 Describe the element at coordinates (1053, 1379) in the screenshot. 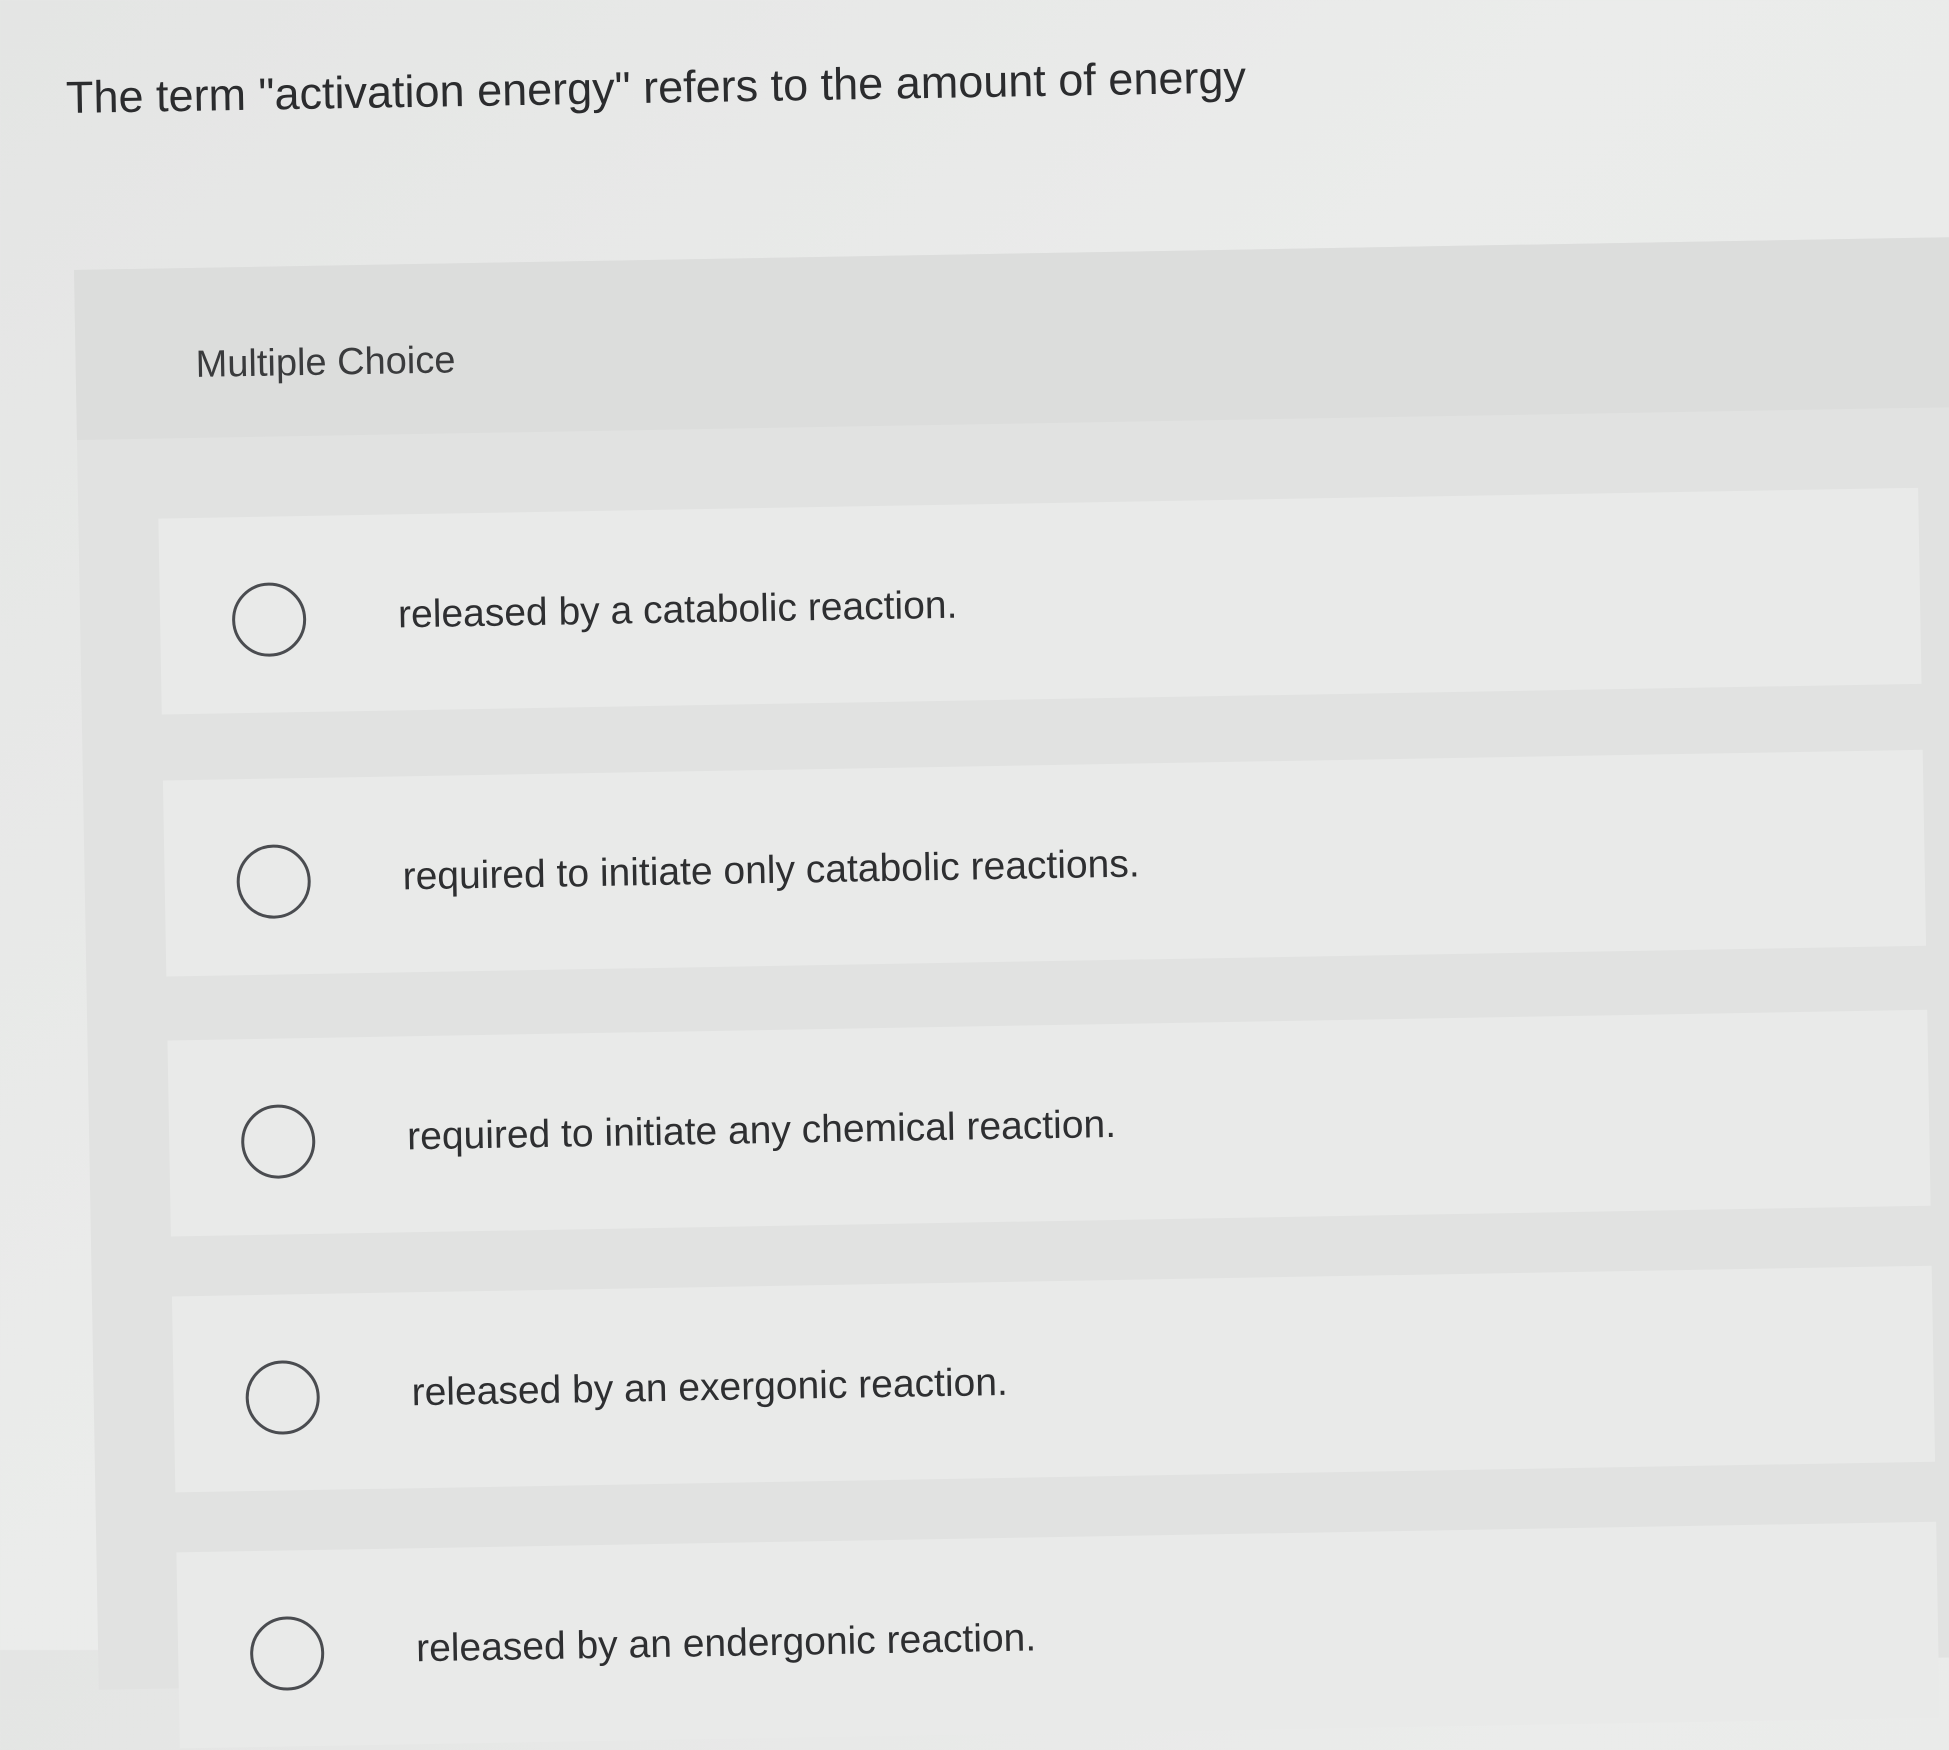

I see `answer-option: released by an exergonic reaction.` at that location.